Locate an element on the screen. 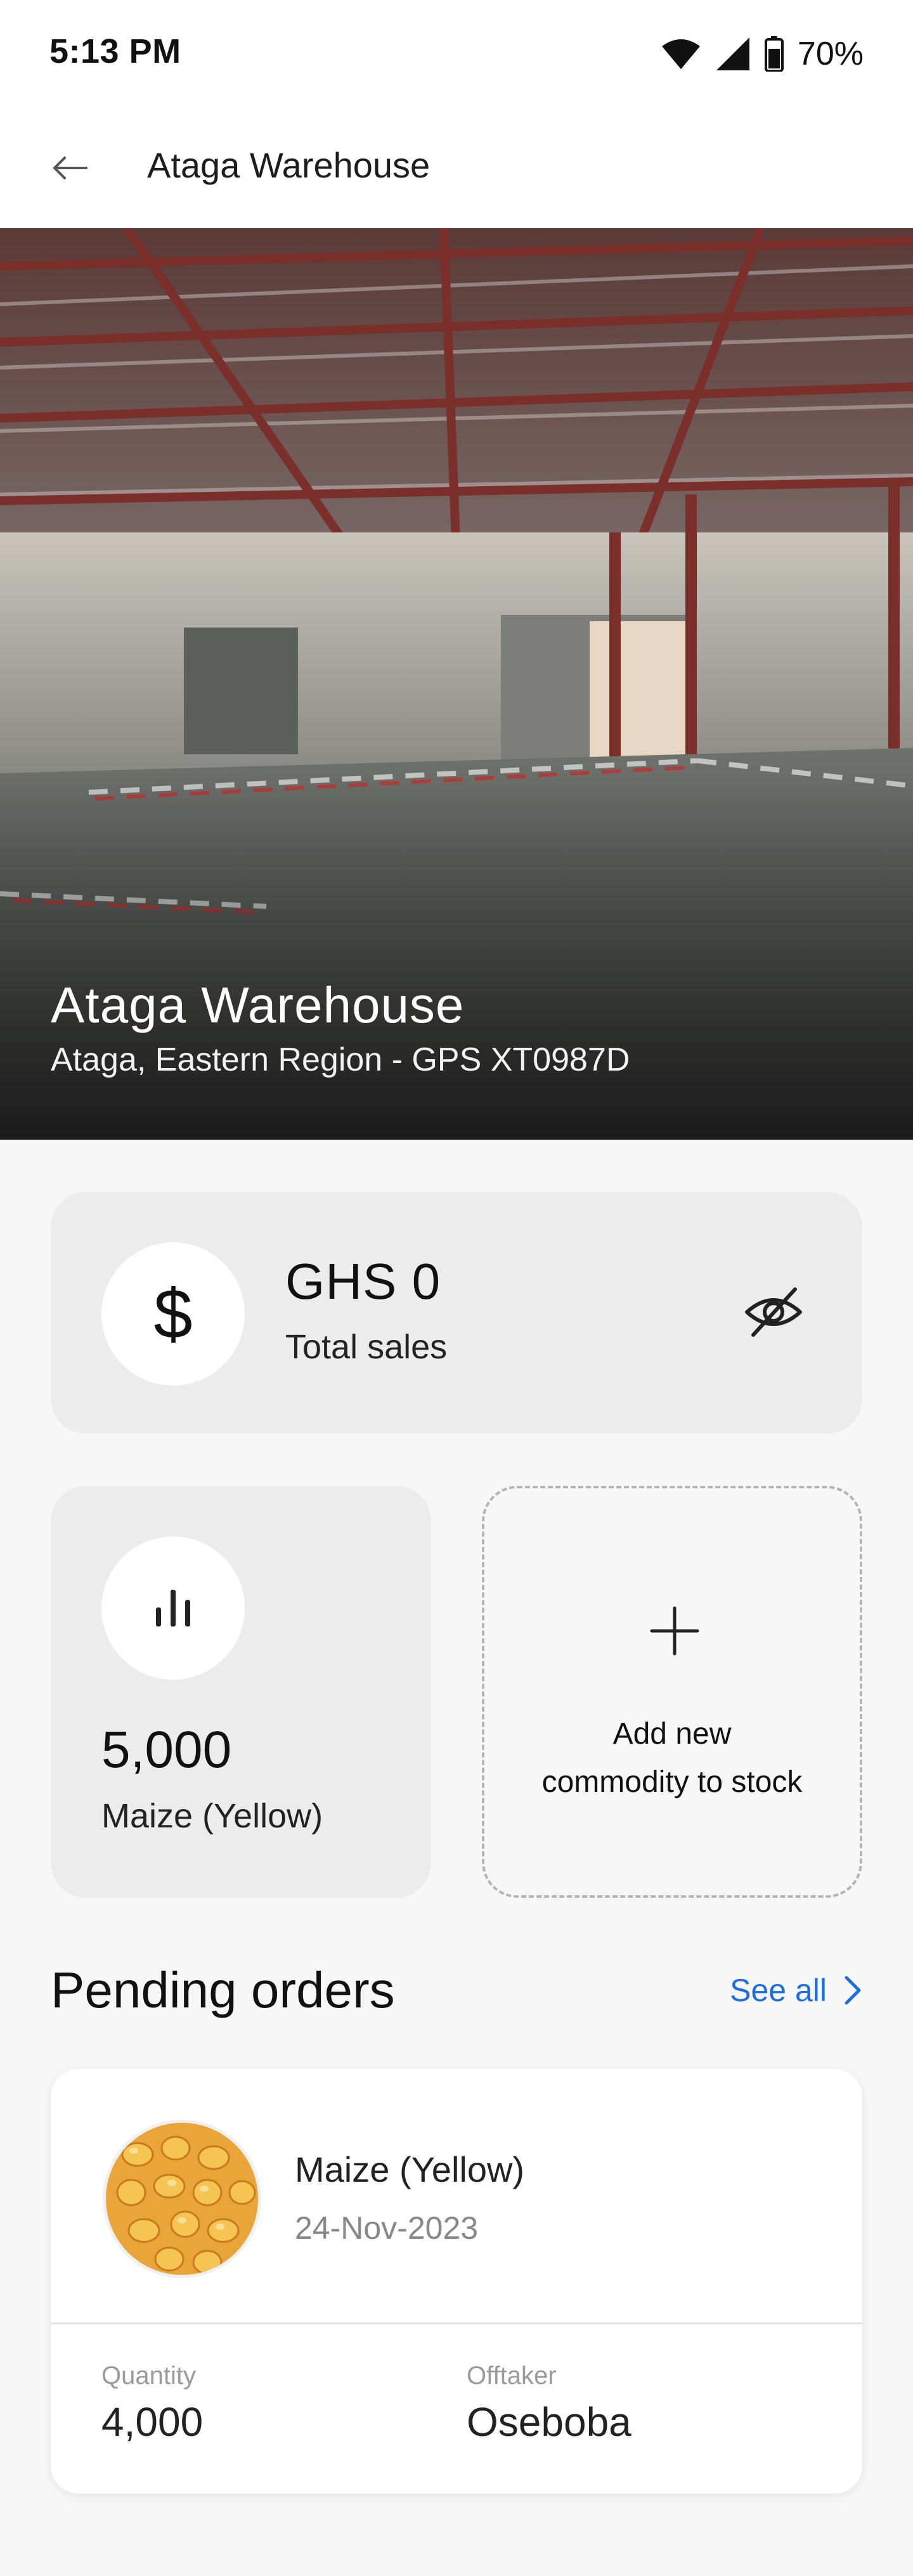 The width and height of the screenshot is (913, 2576). add-commodity-label: Add new commodity to stock is located at coordinates (672, 1758).